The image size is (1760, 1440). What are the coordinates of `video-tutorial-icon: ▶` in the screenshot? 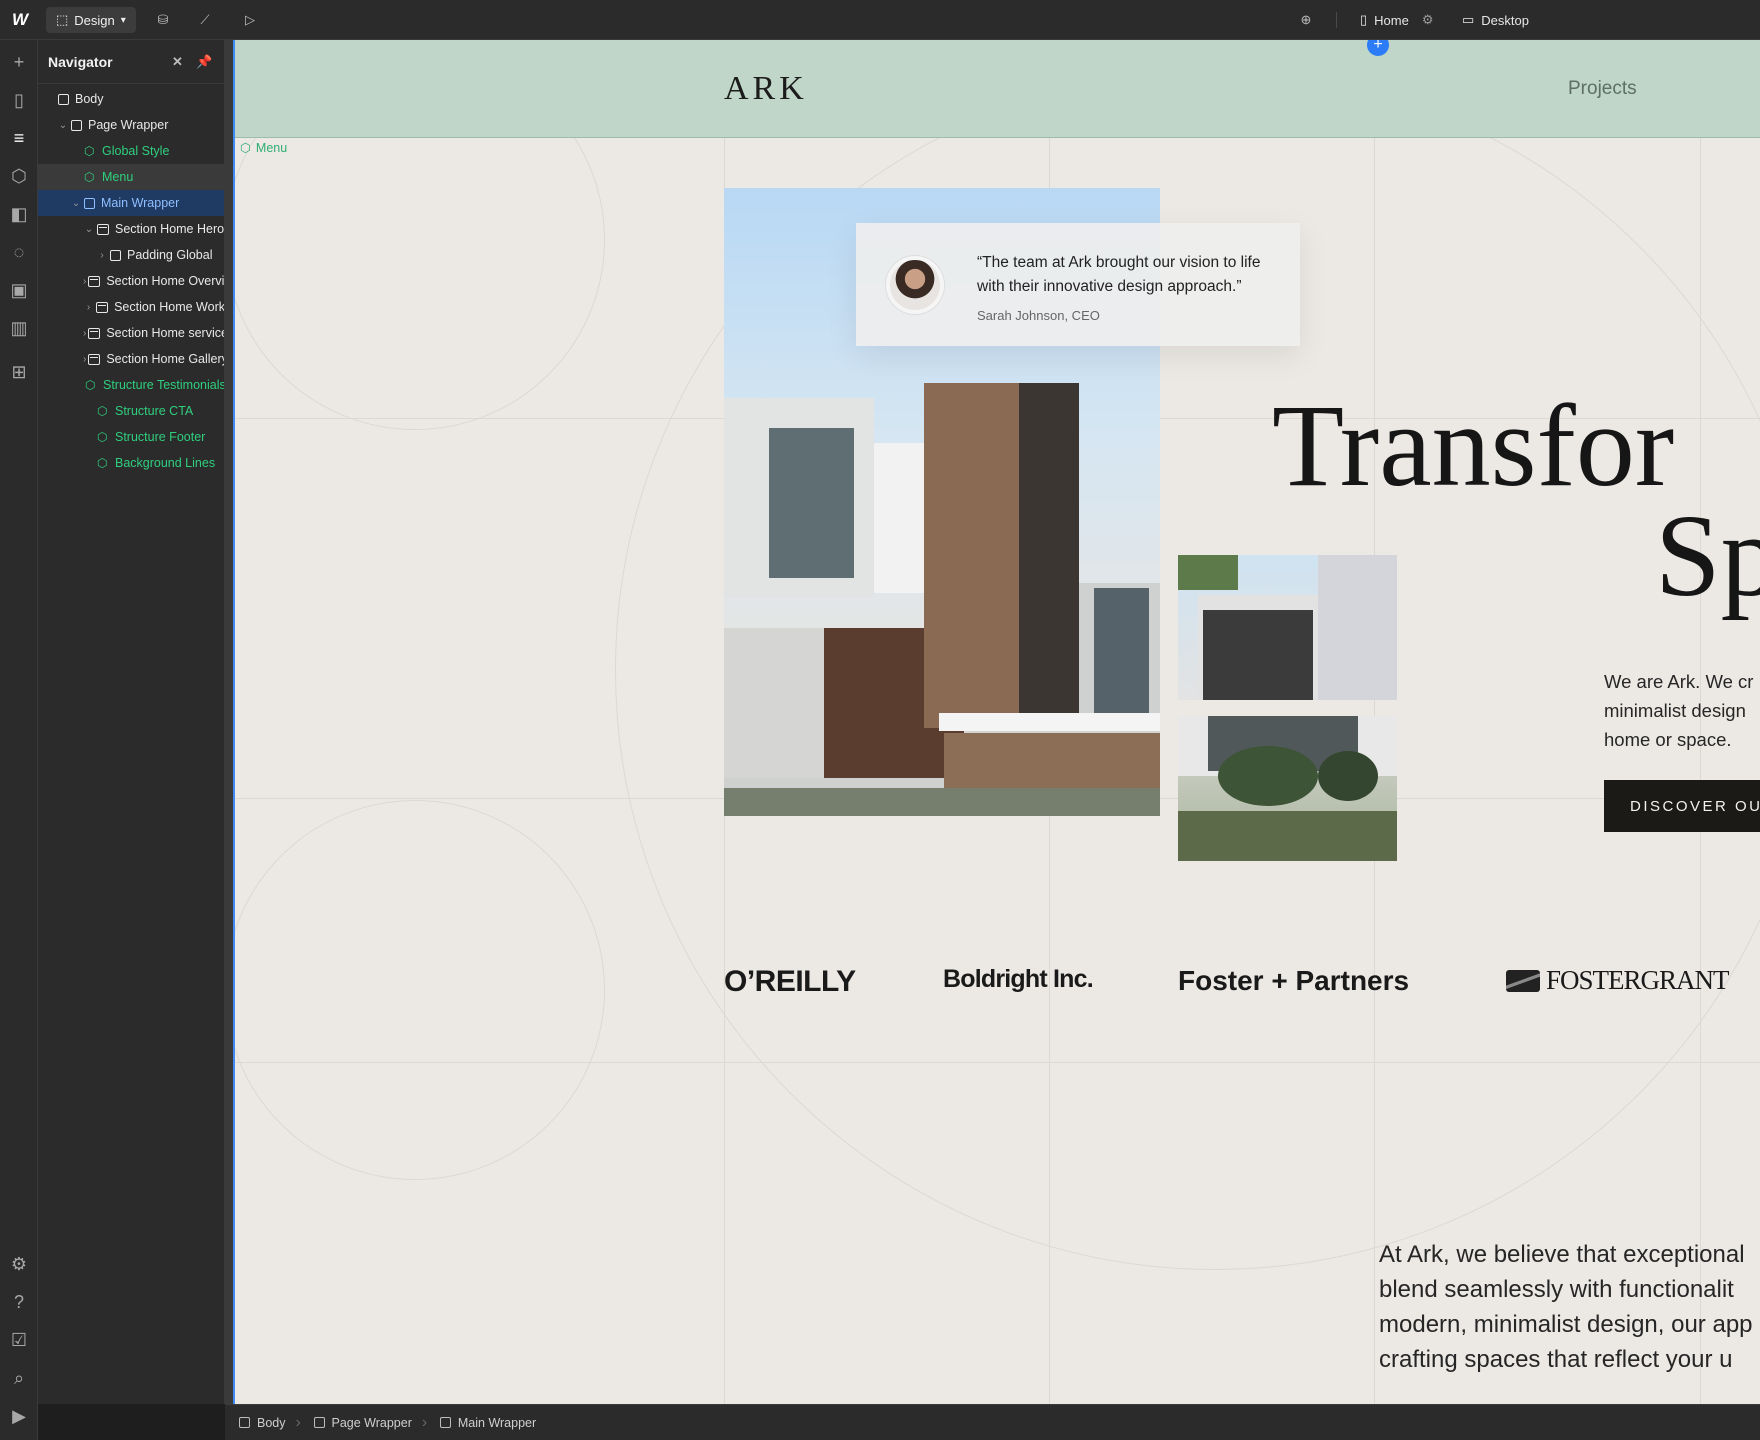 It's located at (19, 1416).